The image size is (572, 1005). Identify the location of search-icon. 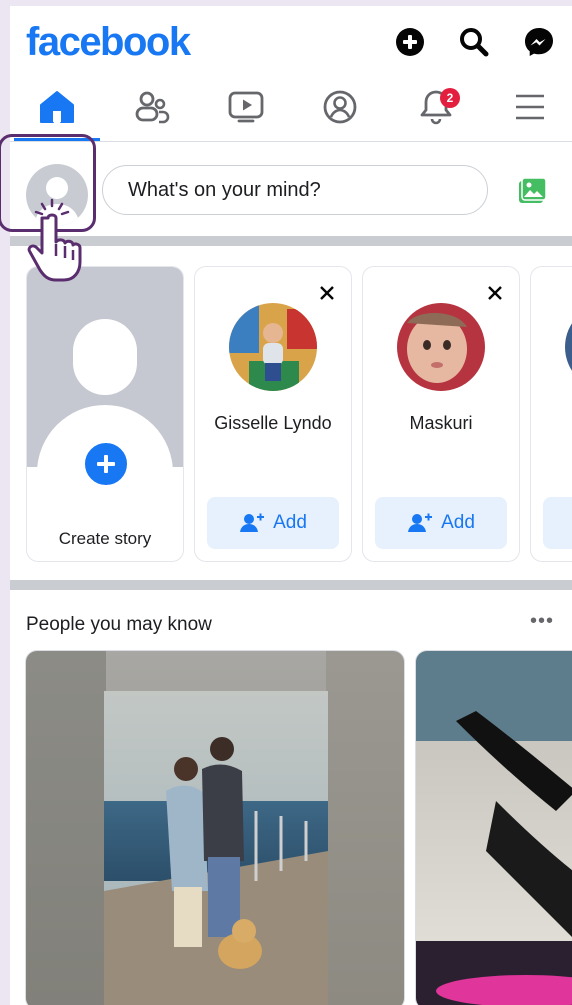
(474, 42).